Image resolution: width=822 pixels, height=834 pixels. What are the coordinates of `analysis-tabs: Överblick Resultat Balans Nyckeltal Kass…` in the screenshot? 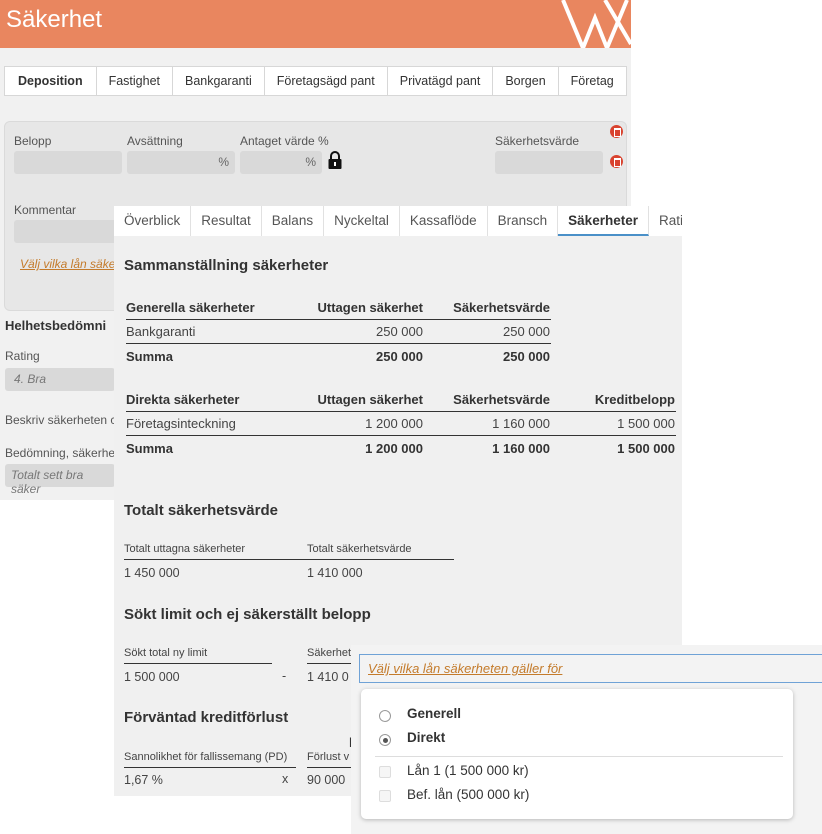 It's located at (398, 221).